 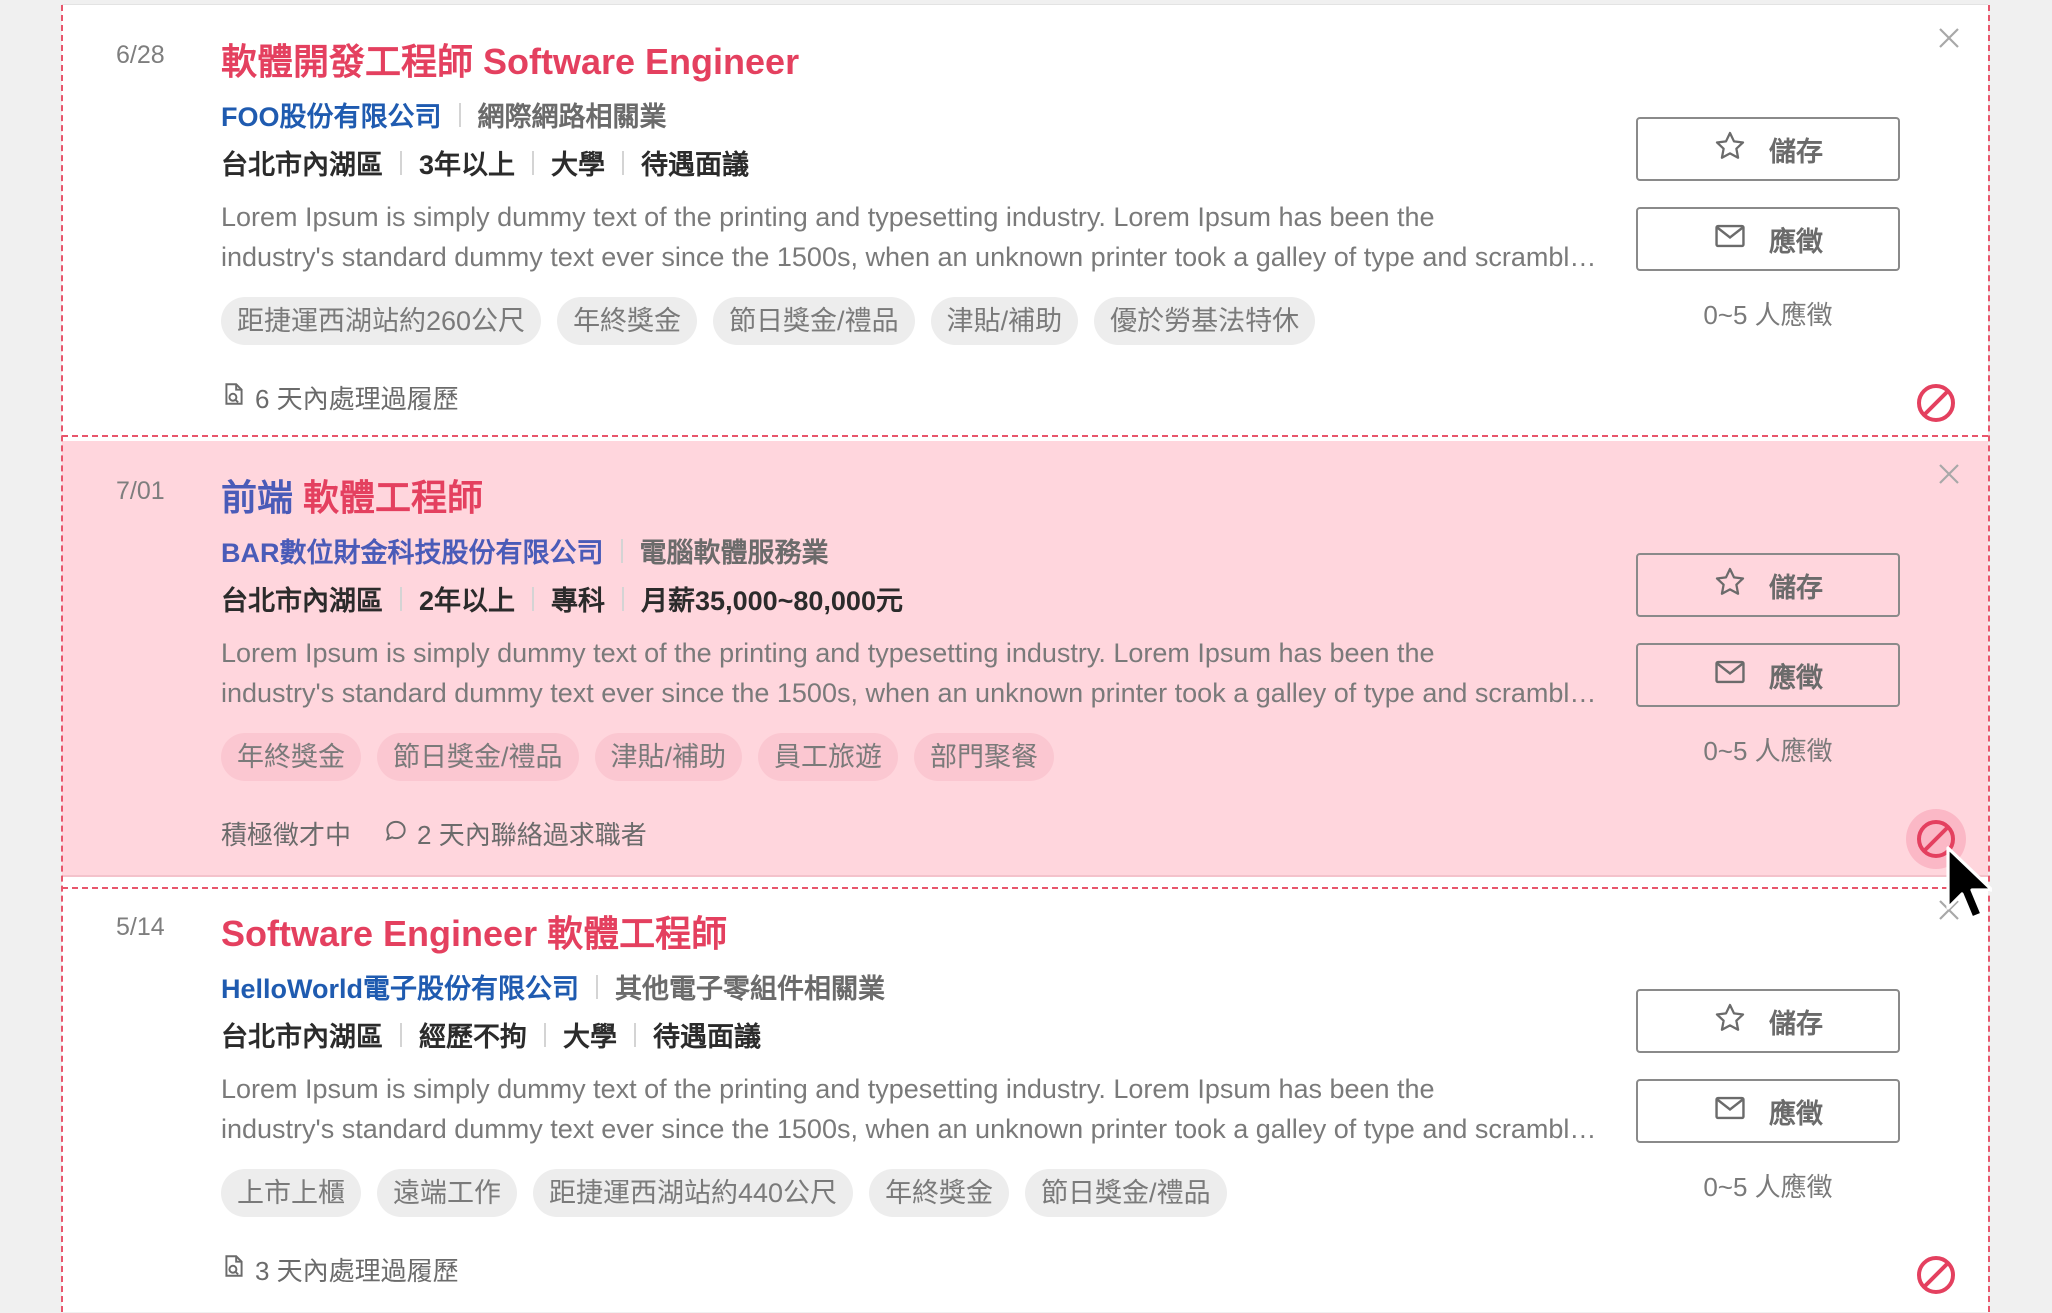 What do you see at coordinates (474, 933) in the screenshot?
I see `job-title: Software Engineer 軟體工程師` at bounding box center [474, 933].